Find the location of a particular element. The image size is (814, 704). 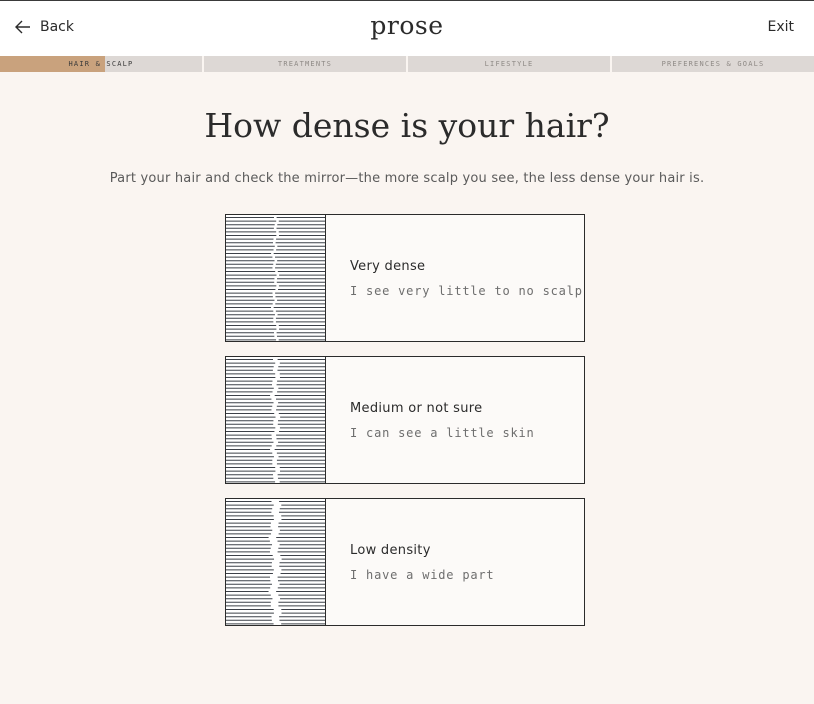

option-label: Very dense is located at coordinates (388, 266).